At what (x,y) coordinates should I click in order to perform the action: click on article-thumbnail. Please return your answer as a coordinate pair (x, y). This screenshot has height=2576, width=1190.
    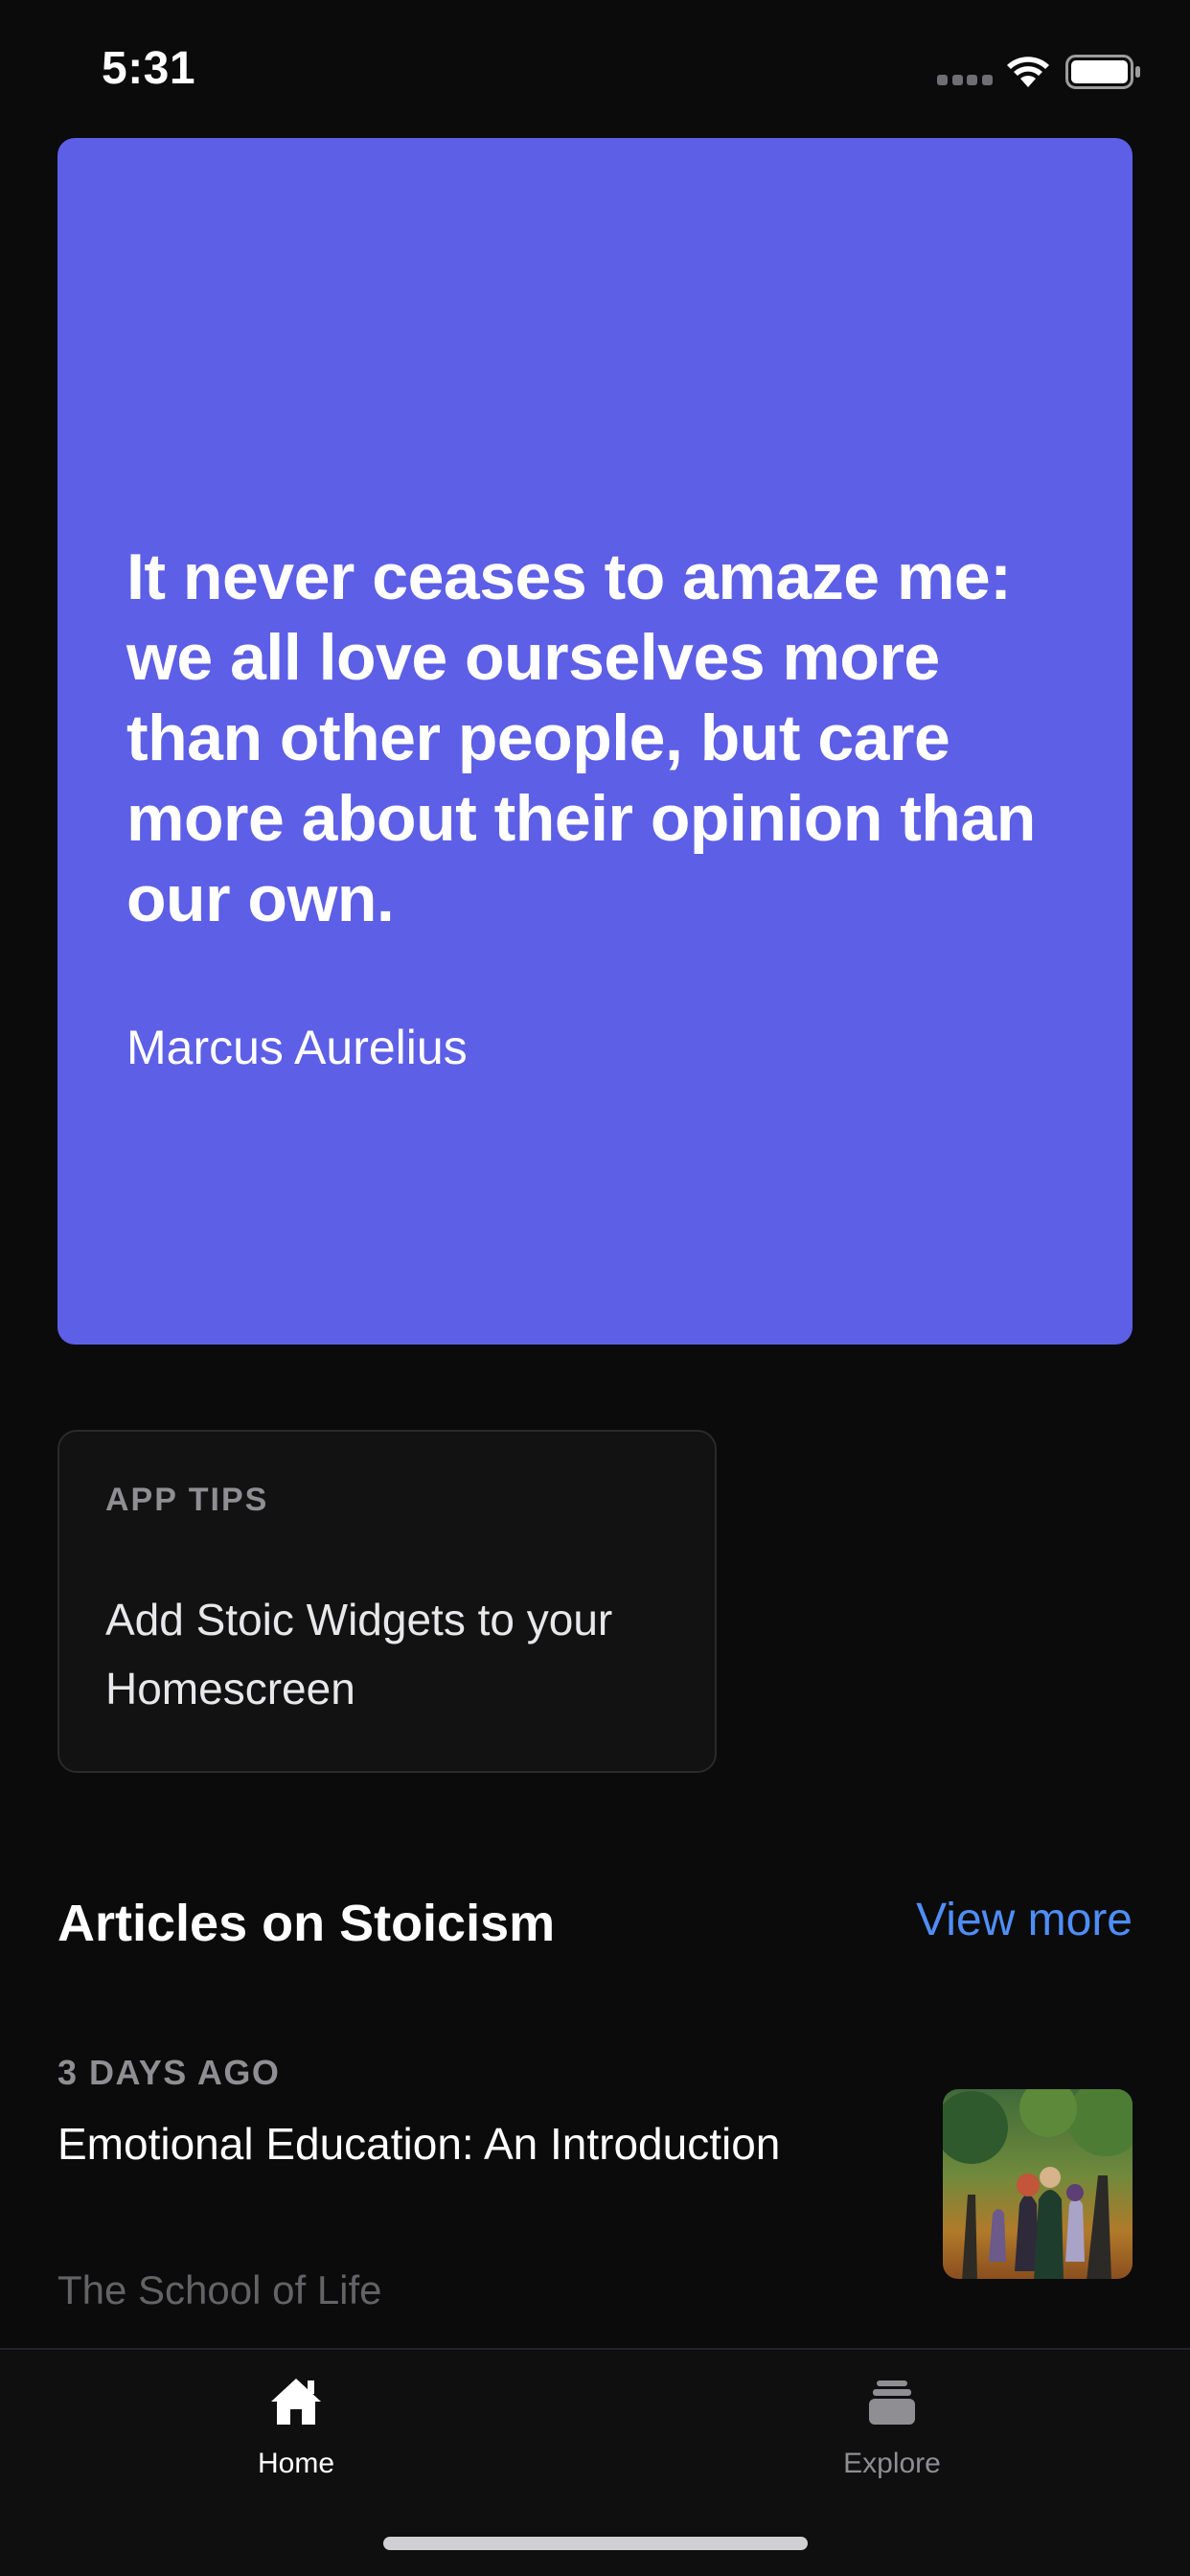
    Looking at the image, I should click on (1038, 2184).